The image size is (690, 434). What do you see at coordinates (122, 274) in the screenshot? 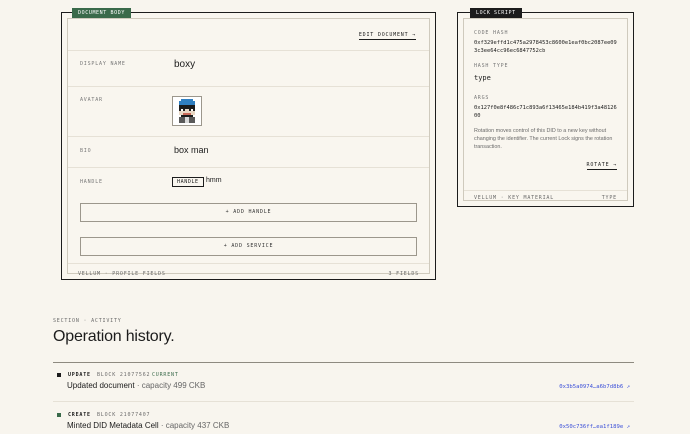
I see `doc-footer-left: VELLUM · PROFILE FIELDS` at bounding box center [122, 274].